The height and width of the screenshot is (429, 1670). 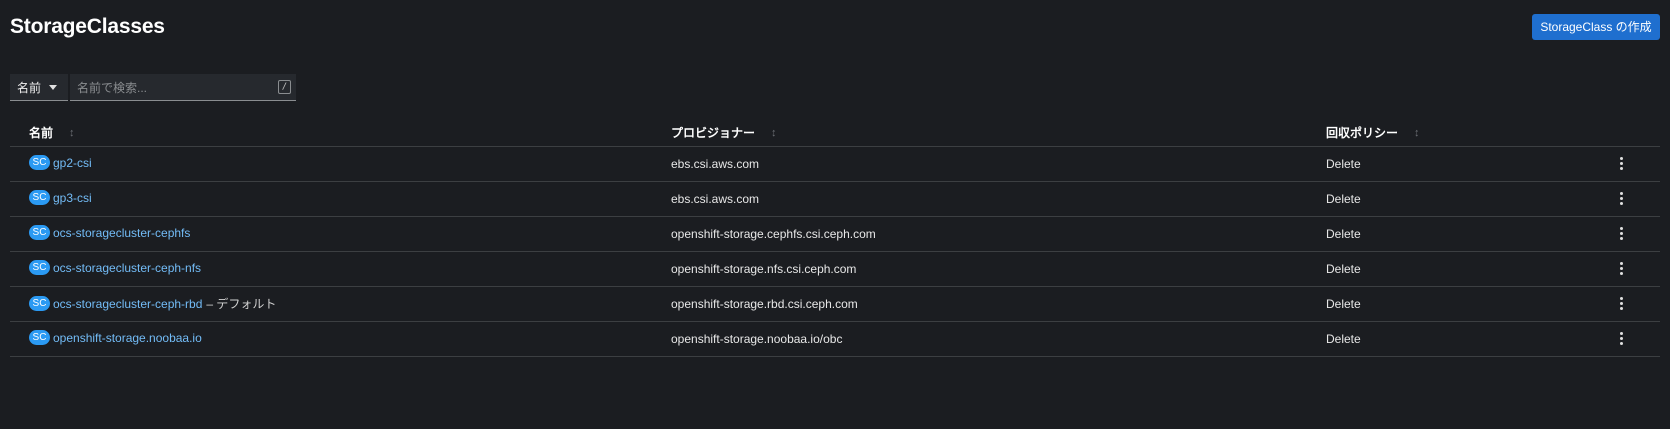 What do you see at coordinates (1596, 27) in the screenshot?
I see `create-storageclass-button: StorageClass の作成` at bounding box center [1596, 27].